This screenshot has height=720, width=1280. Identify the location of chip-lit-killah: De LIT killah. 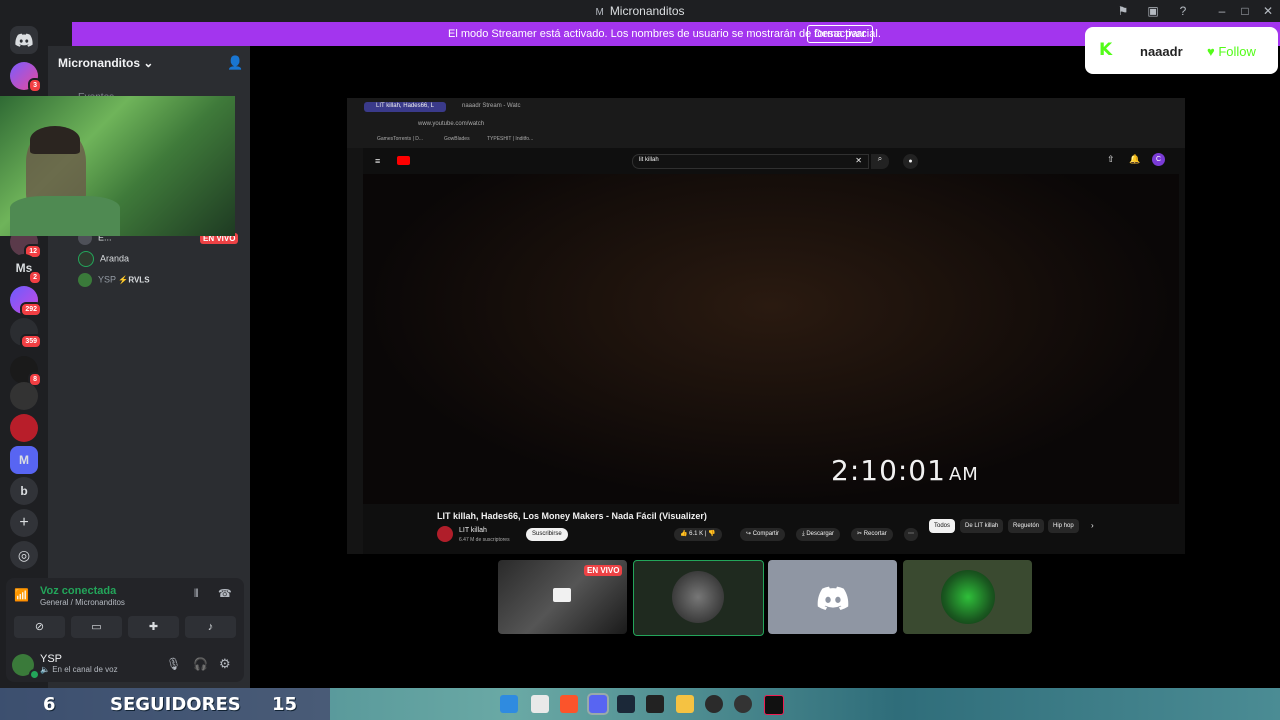
(982, 526).